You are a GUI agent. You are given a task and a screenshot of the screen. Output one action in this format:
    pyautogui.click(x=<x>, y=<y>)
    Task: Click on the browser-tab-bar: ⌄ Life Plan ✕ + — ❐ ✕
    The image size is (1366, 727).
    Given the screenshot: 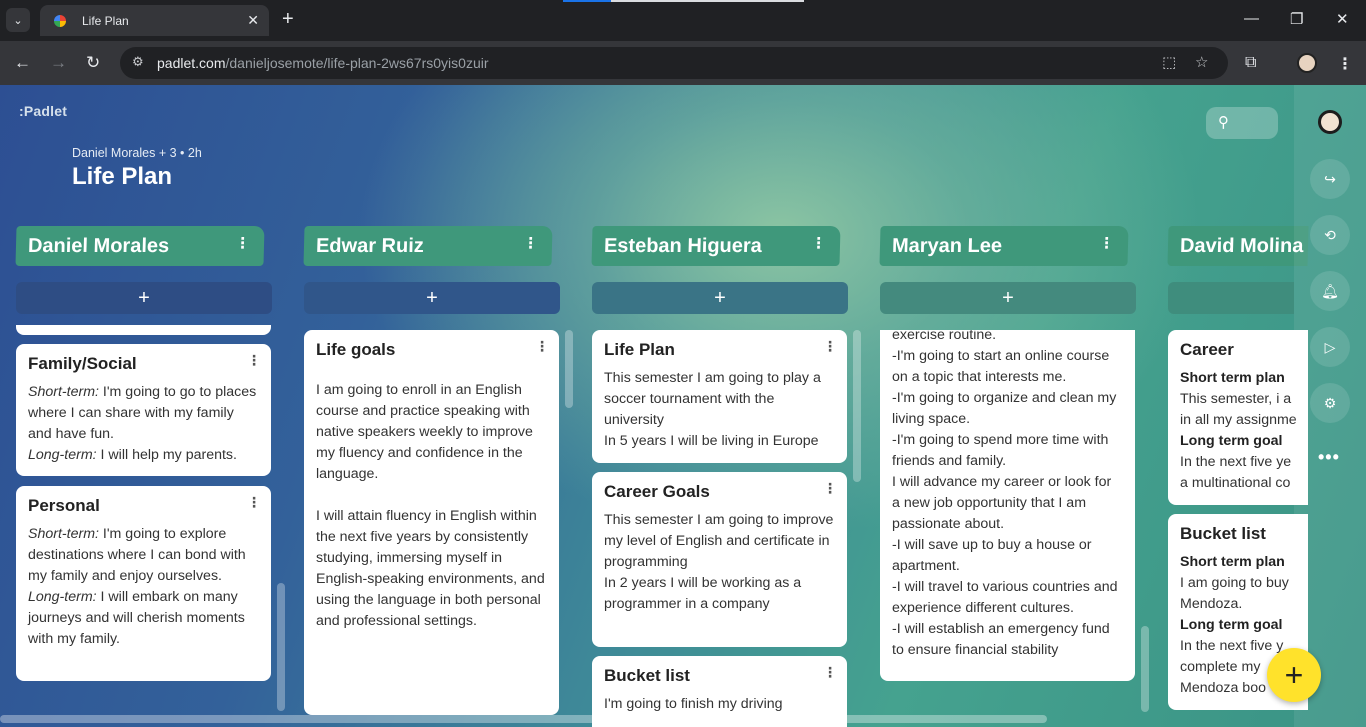 What is the action you would take?
    pyautogui.click(x=683, y=20)
    